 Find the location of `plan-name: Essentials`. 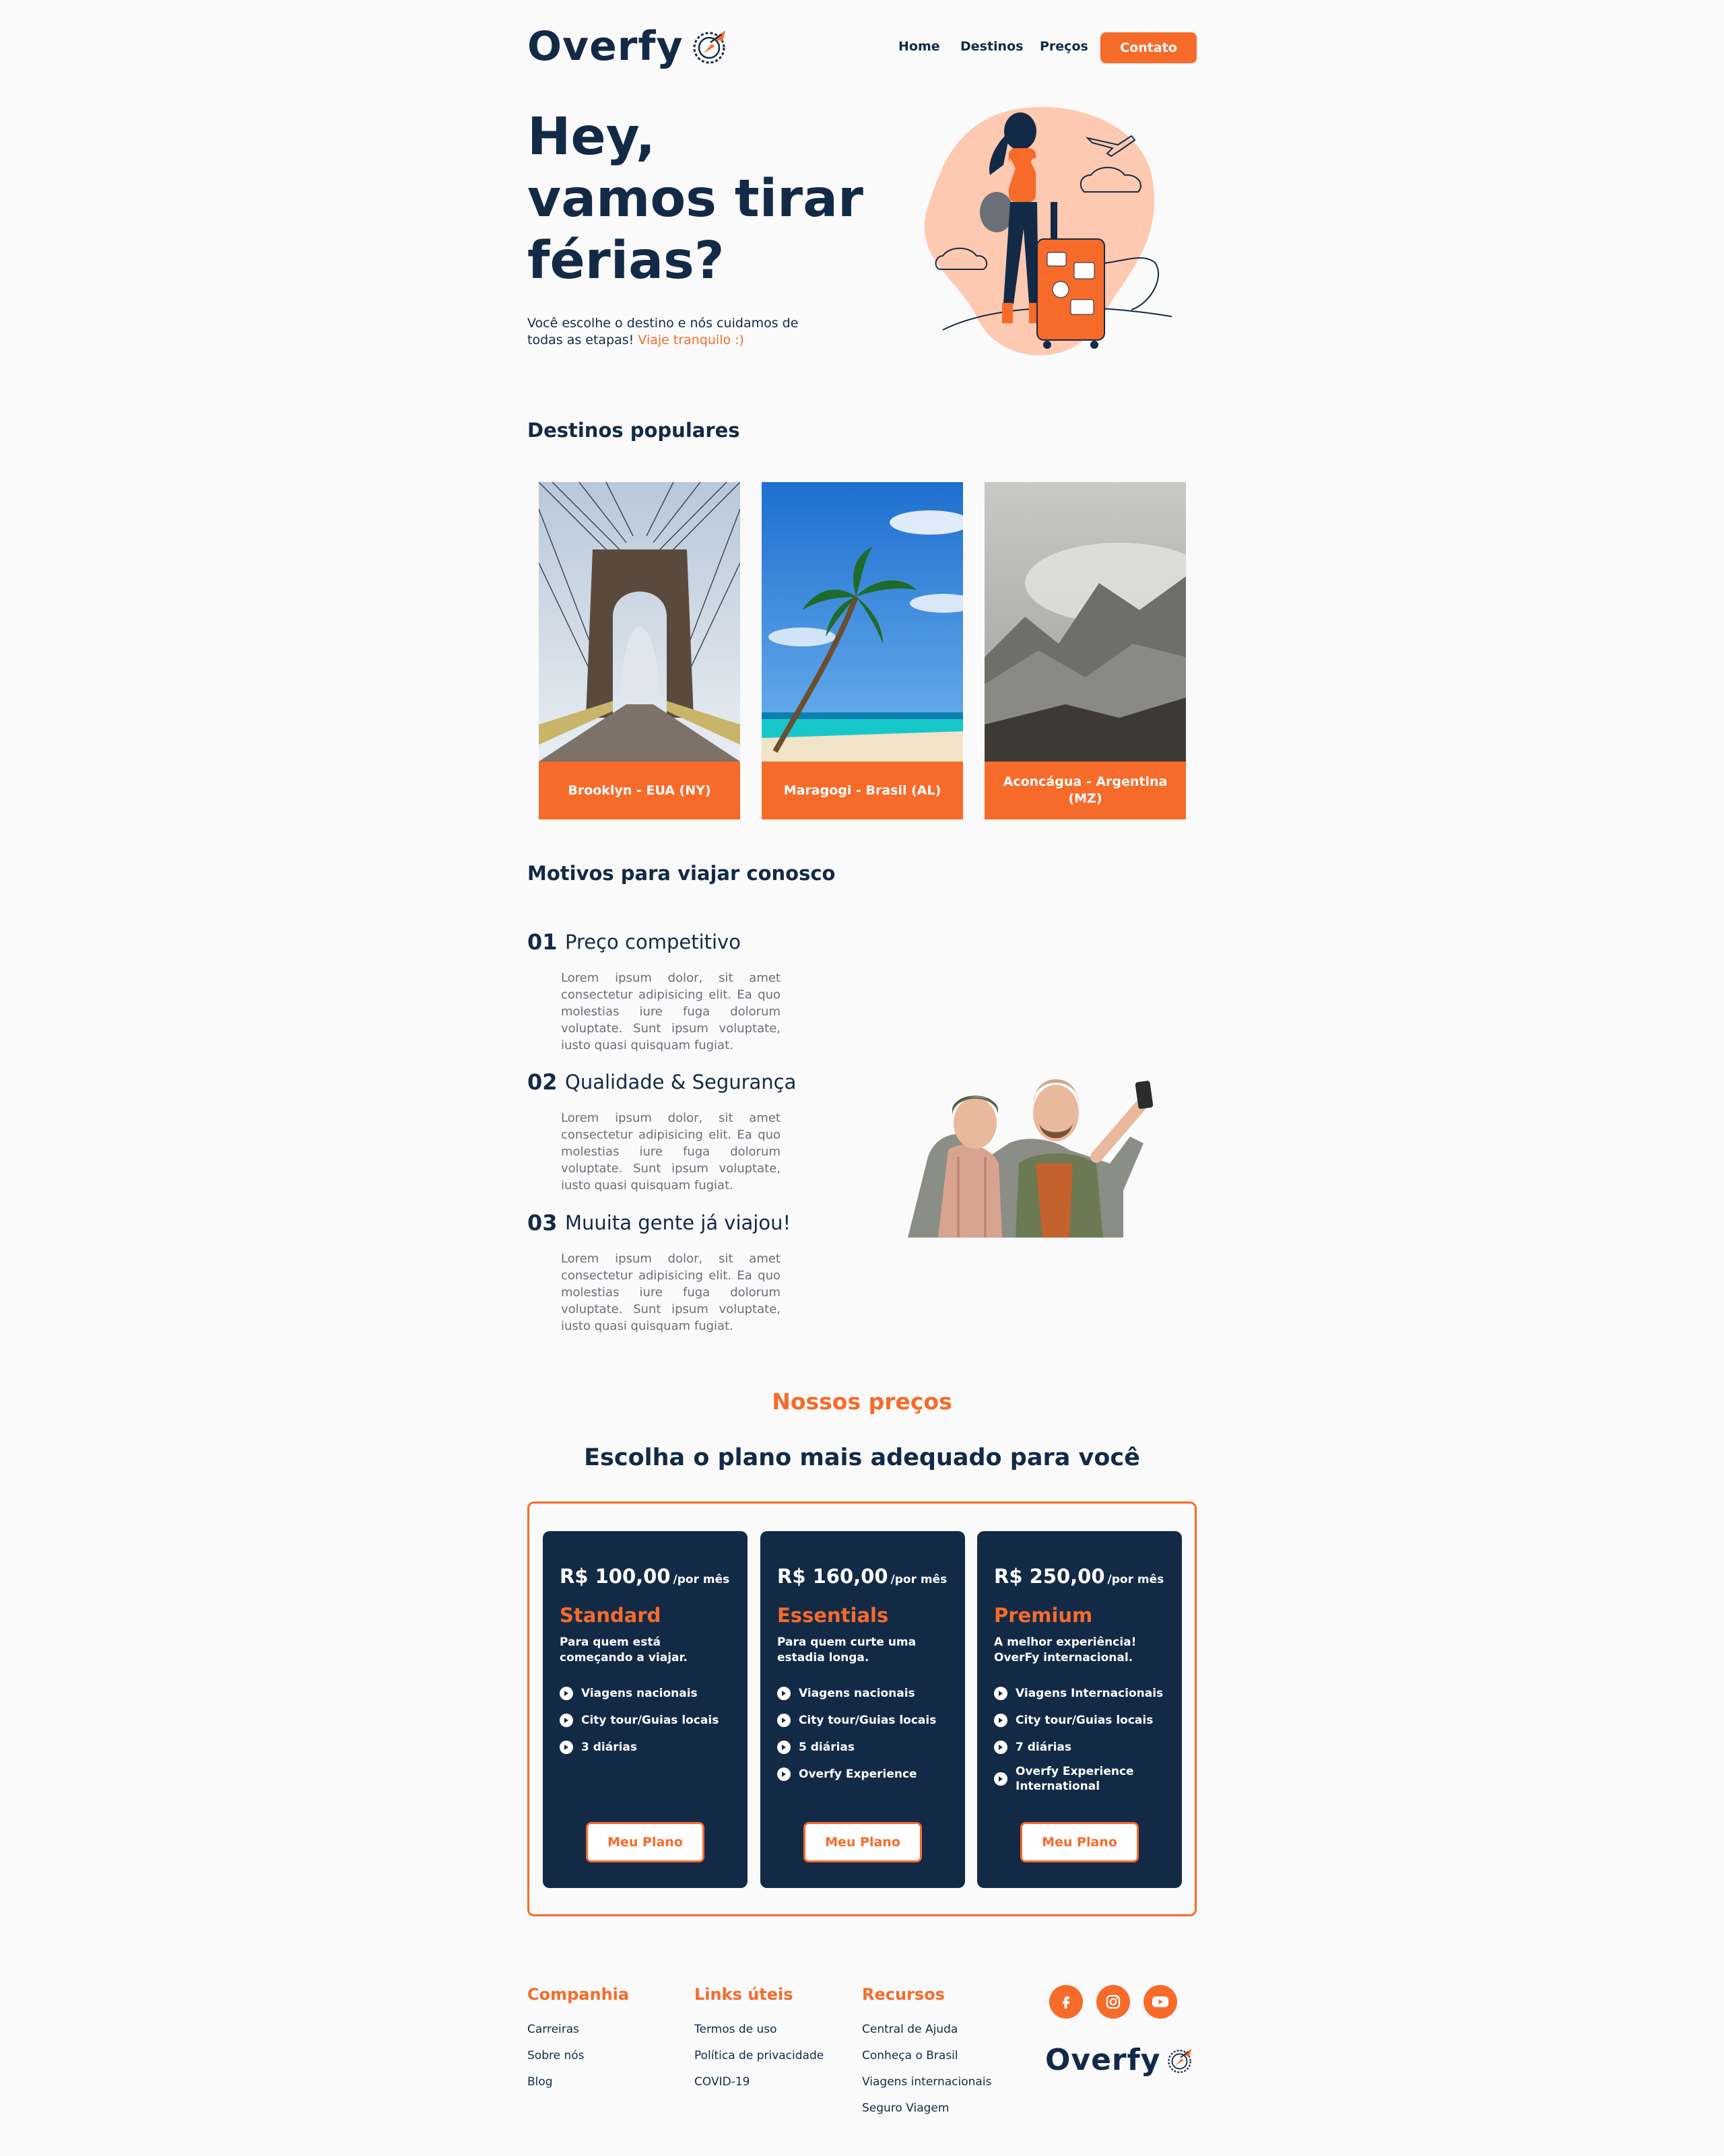

plan-name: Essentials is located at coordinates (833, 1615).